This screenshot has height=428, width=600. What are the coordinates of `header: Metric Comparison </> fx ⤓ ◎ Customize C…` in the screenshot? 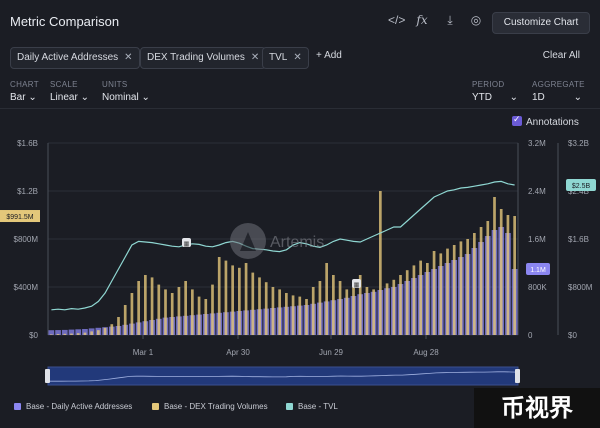 It's located at (300, 22).